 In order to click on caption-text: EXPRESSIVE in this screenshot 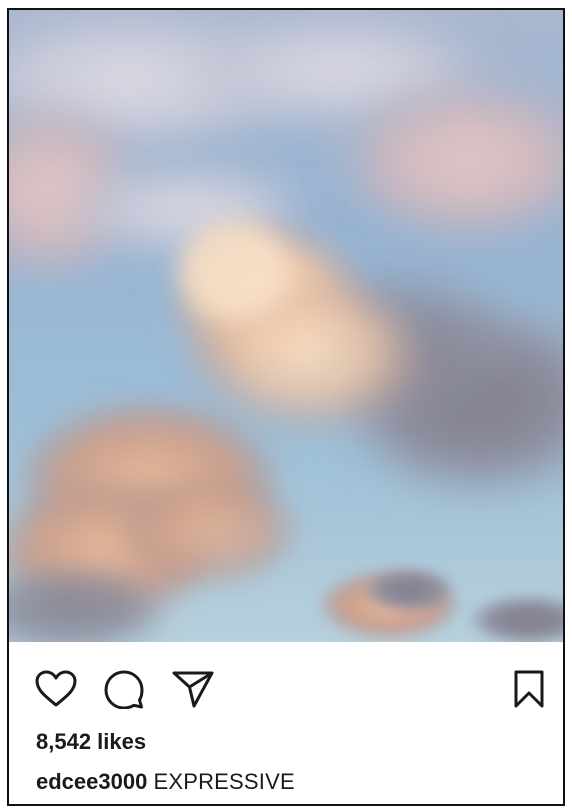, I will do `click(224, 781)`.